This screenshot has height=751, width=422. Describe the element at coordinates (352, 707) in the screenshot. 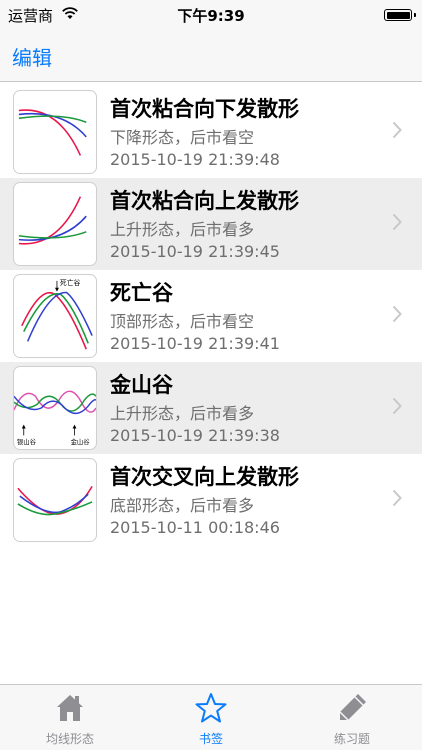

I see `pencil-icon` at that location.